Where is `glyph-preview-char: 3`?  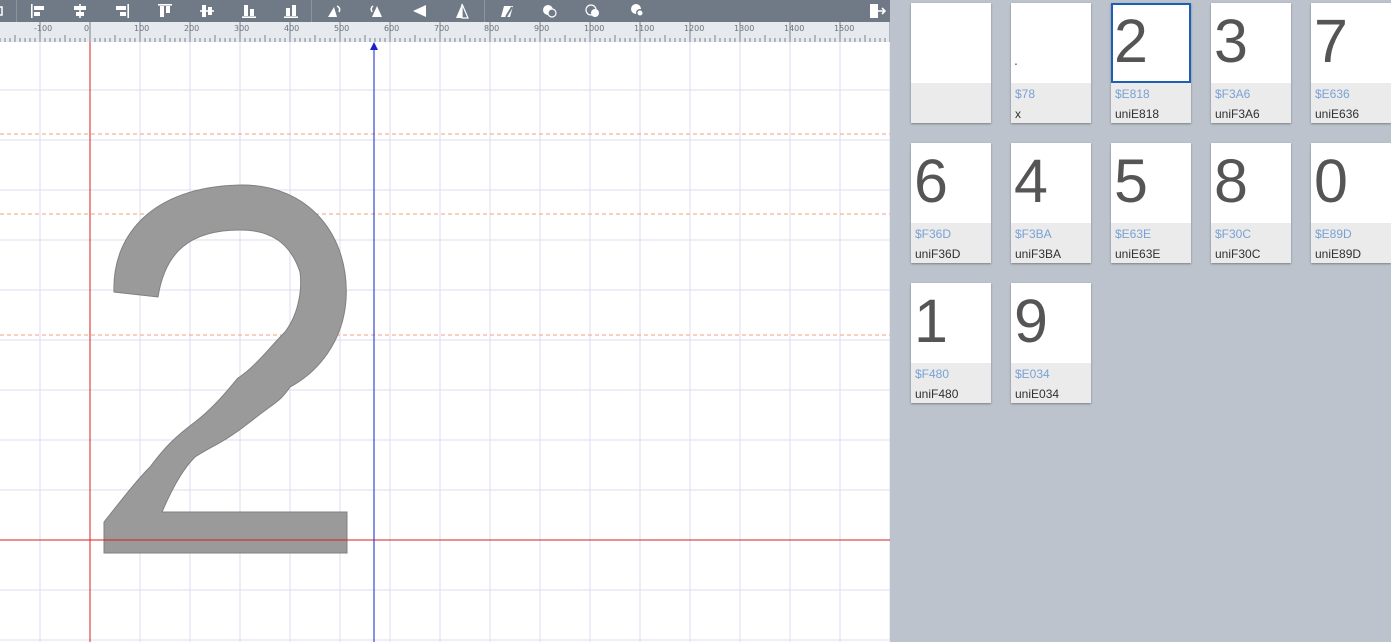 glyph-preview-char: 3 is located at coordinates (1231, 41).